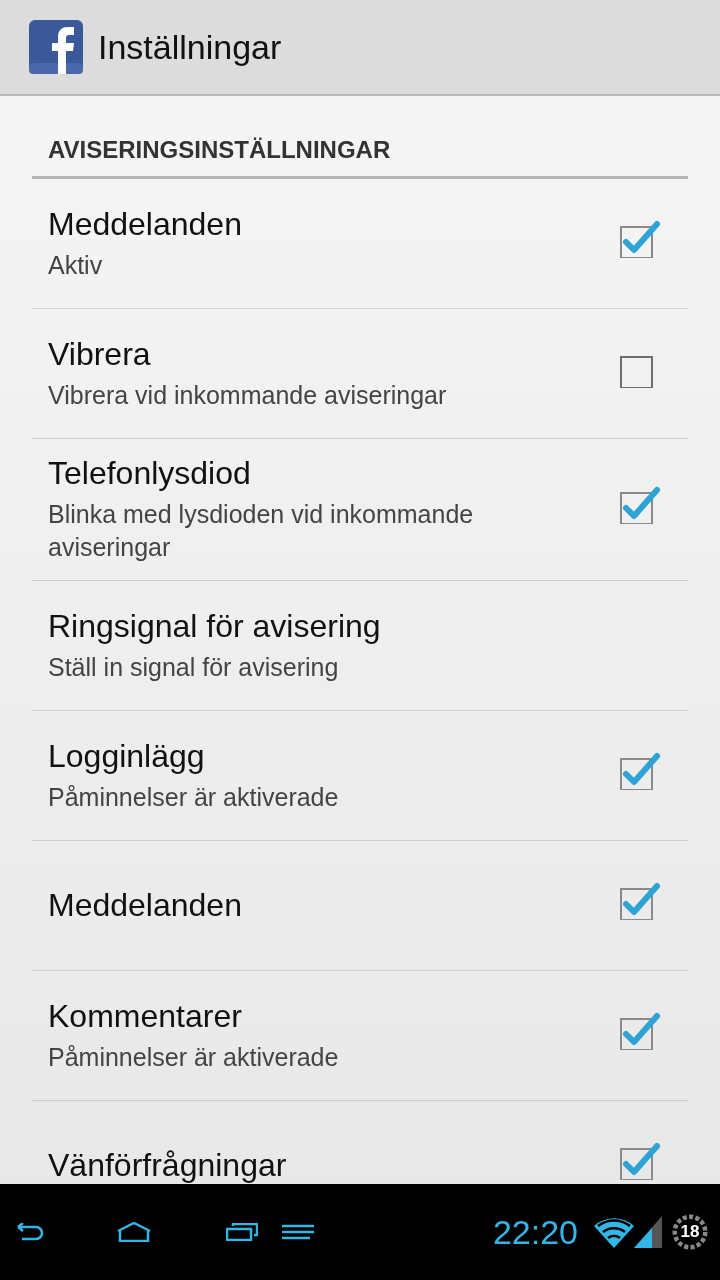  Describe the element at coordinates (360, 776) in the screenshot. I see `preference-row: Logginlägg Påminnelser är aktiverade` at that location.